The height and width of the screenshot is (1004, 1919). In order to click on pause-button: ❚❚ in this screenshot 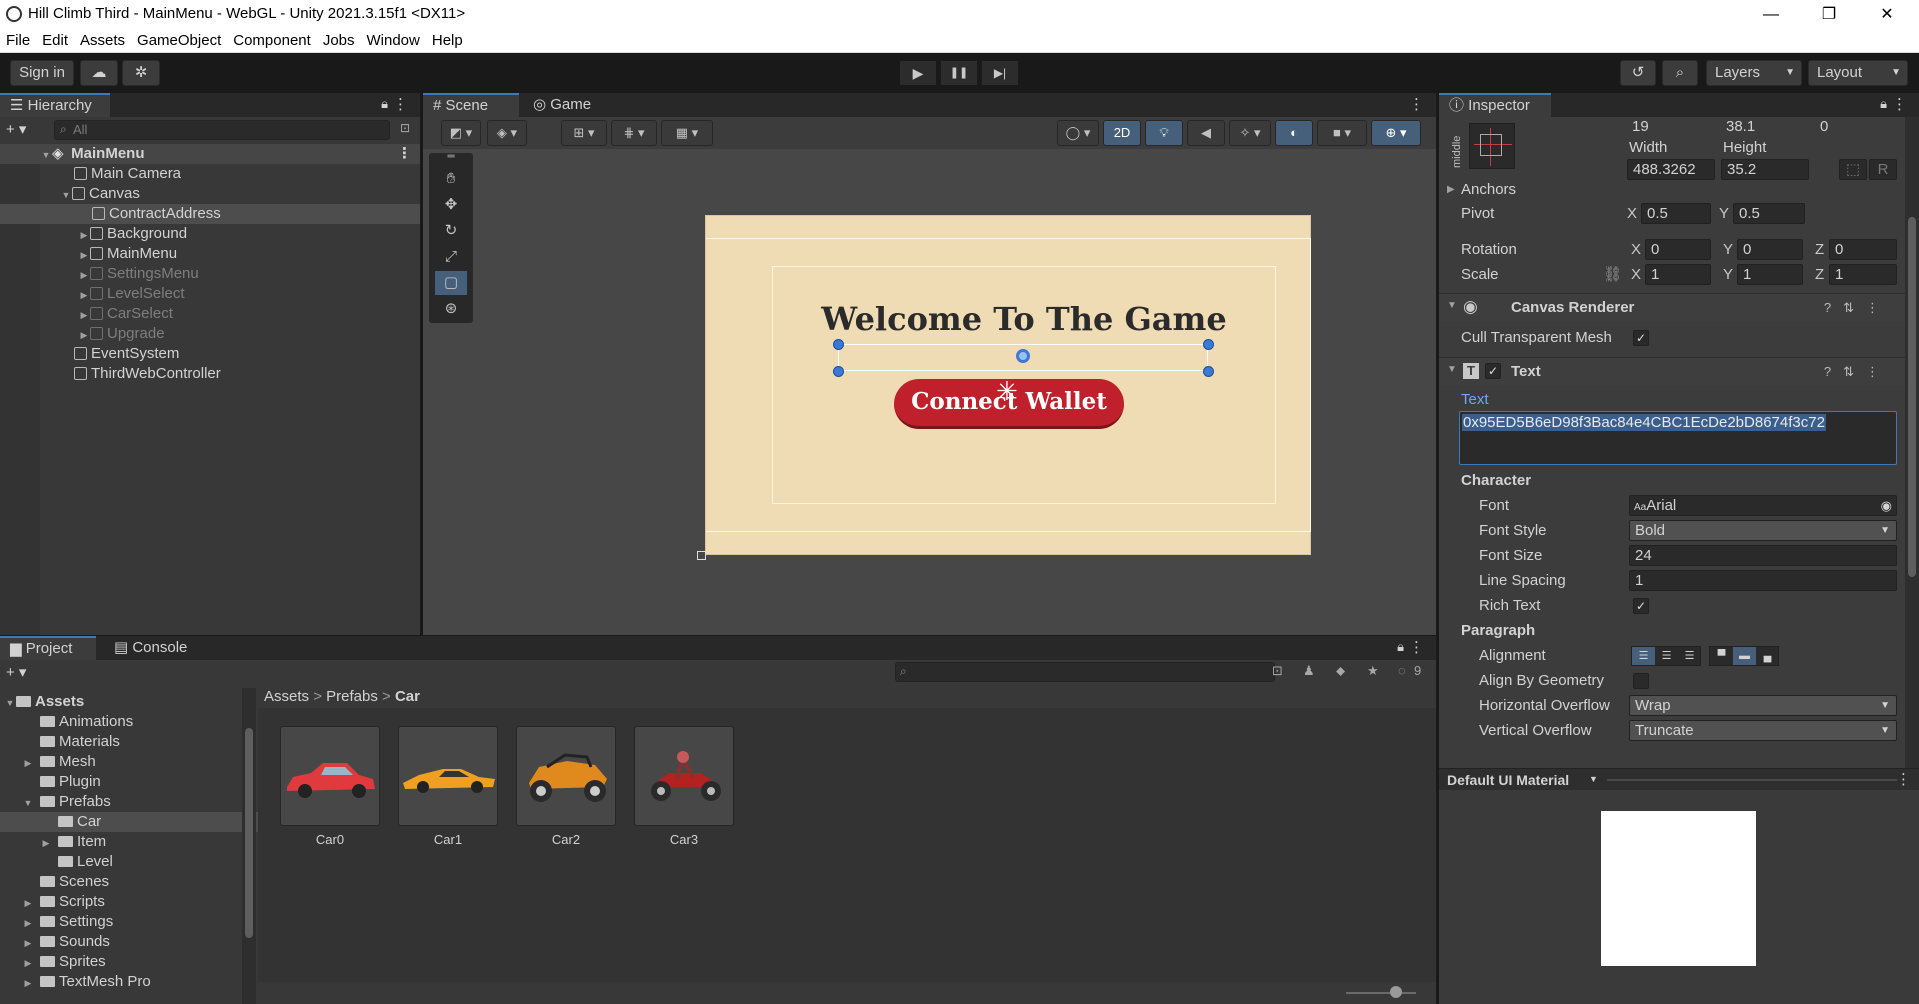, I will do `click(959, 73)`.